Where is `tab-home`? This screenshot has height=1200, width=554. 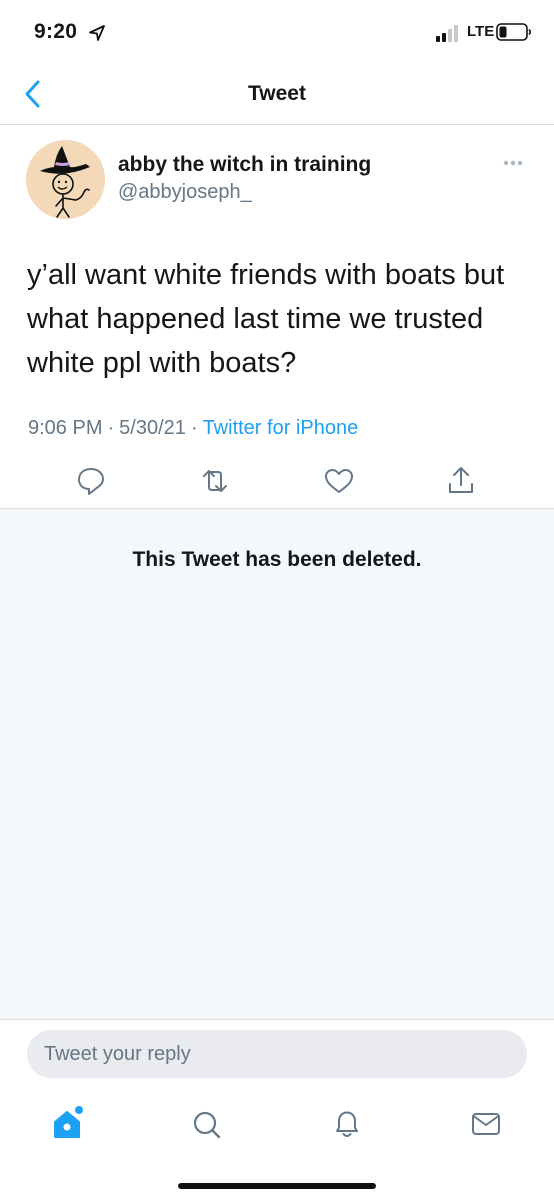 tab-home is located at coordinates (68, 1124).